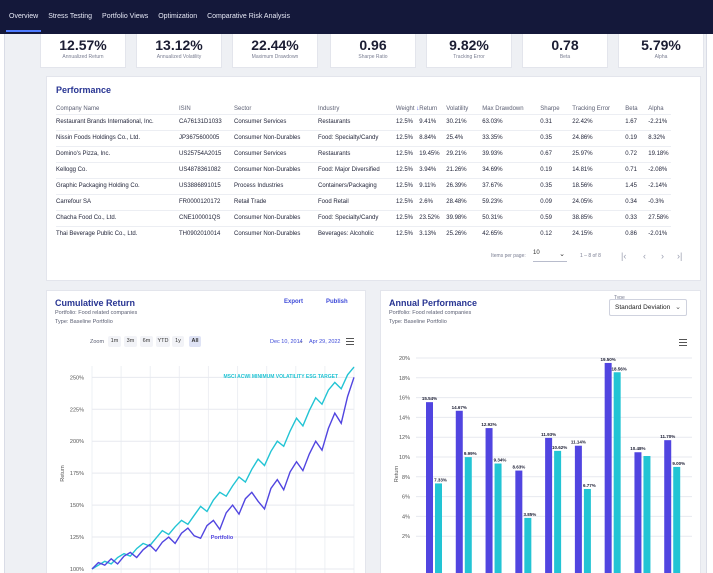 The height and width of the screenshot is (573, 713). I want to click on column-header: Company Name, so click(117, 109).